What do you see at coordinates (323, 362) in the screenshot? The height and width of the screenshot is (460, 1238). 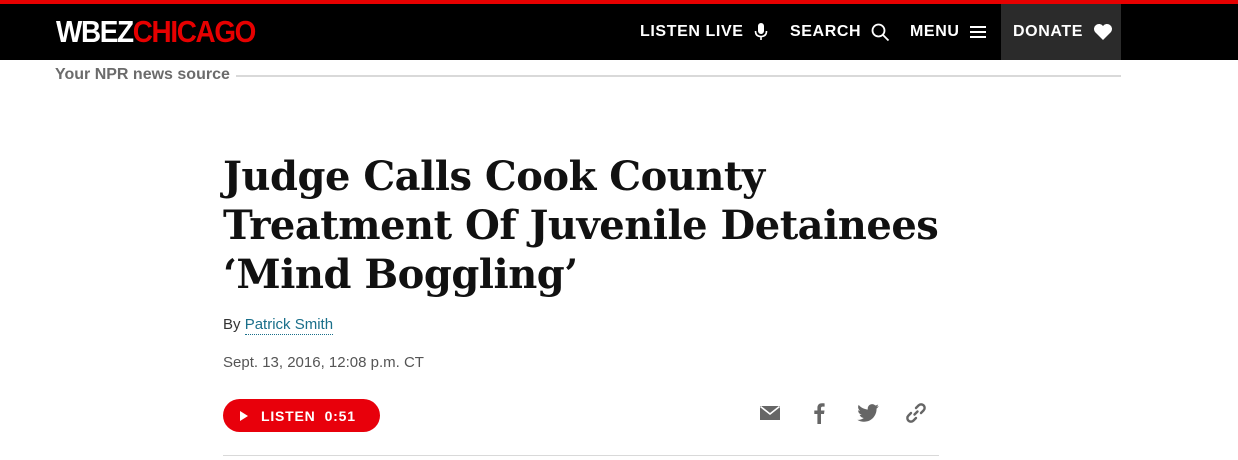 I see `article-date: Sept. 13, 2016, 12:08 p.m. CT` at bounding box center [323, 362].